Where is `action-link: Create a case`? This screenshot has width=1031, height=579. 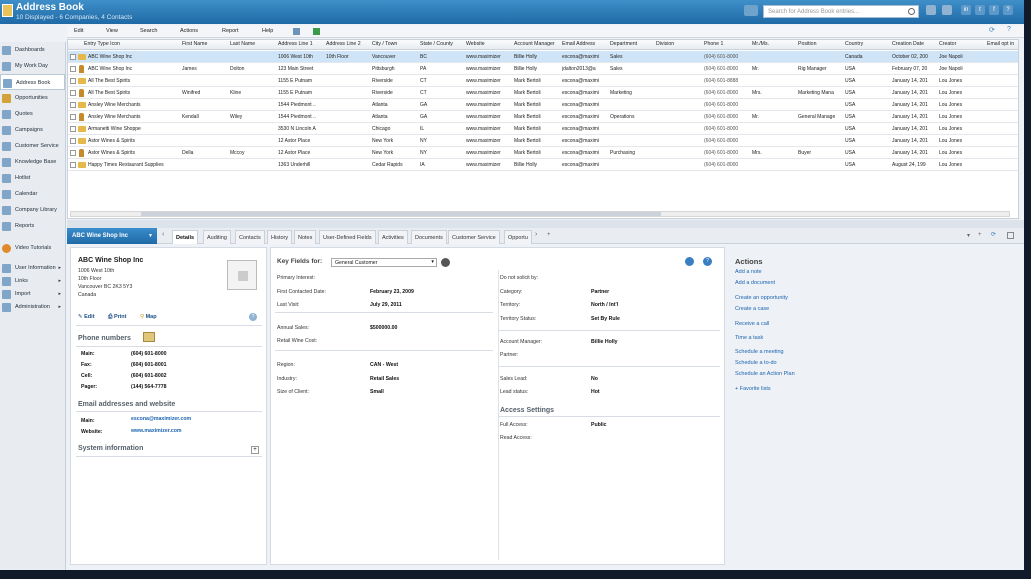 action-link: Create a case is located at coordinates (752, 309).